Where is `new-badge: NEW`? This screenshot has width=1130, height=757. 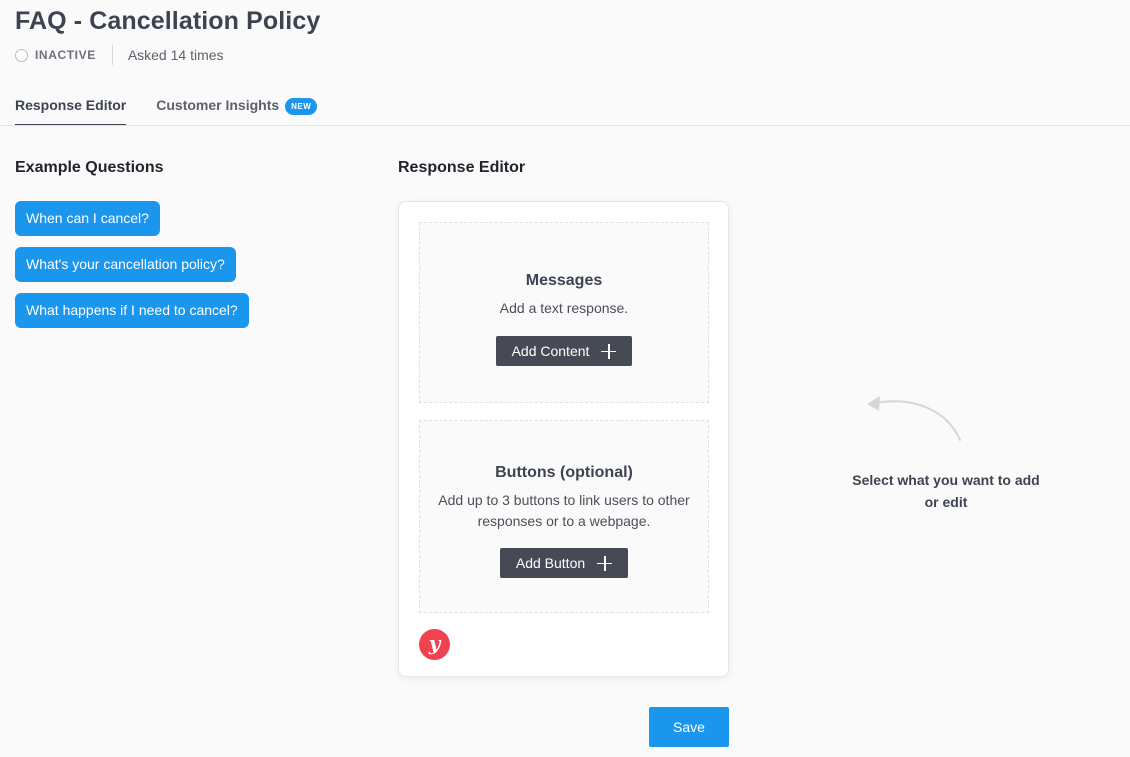
new-badge: NEW is located at coordinates (301, 106).